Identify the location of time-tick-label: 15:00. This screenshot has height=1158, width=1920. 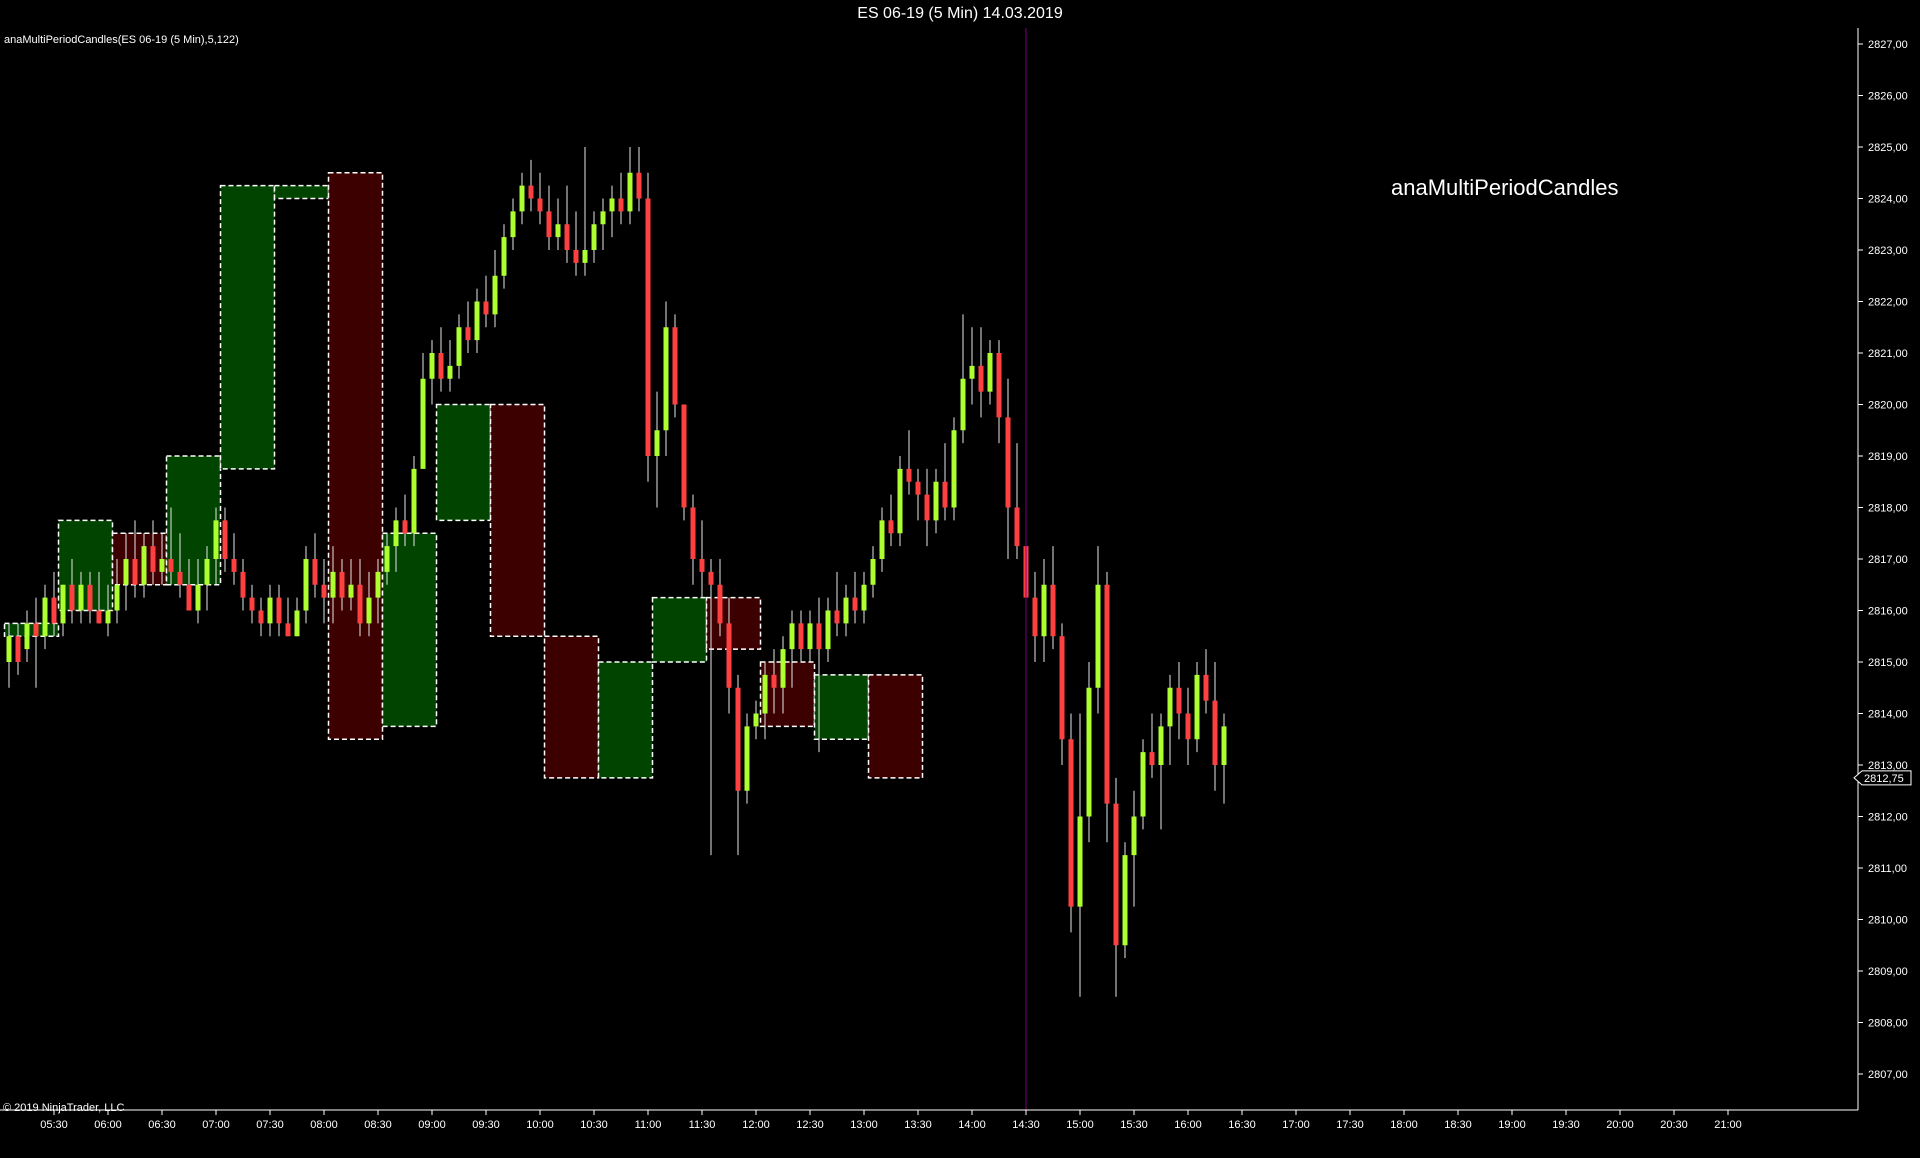
(1080, 1125).